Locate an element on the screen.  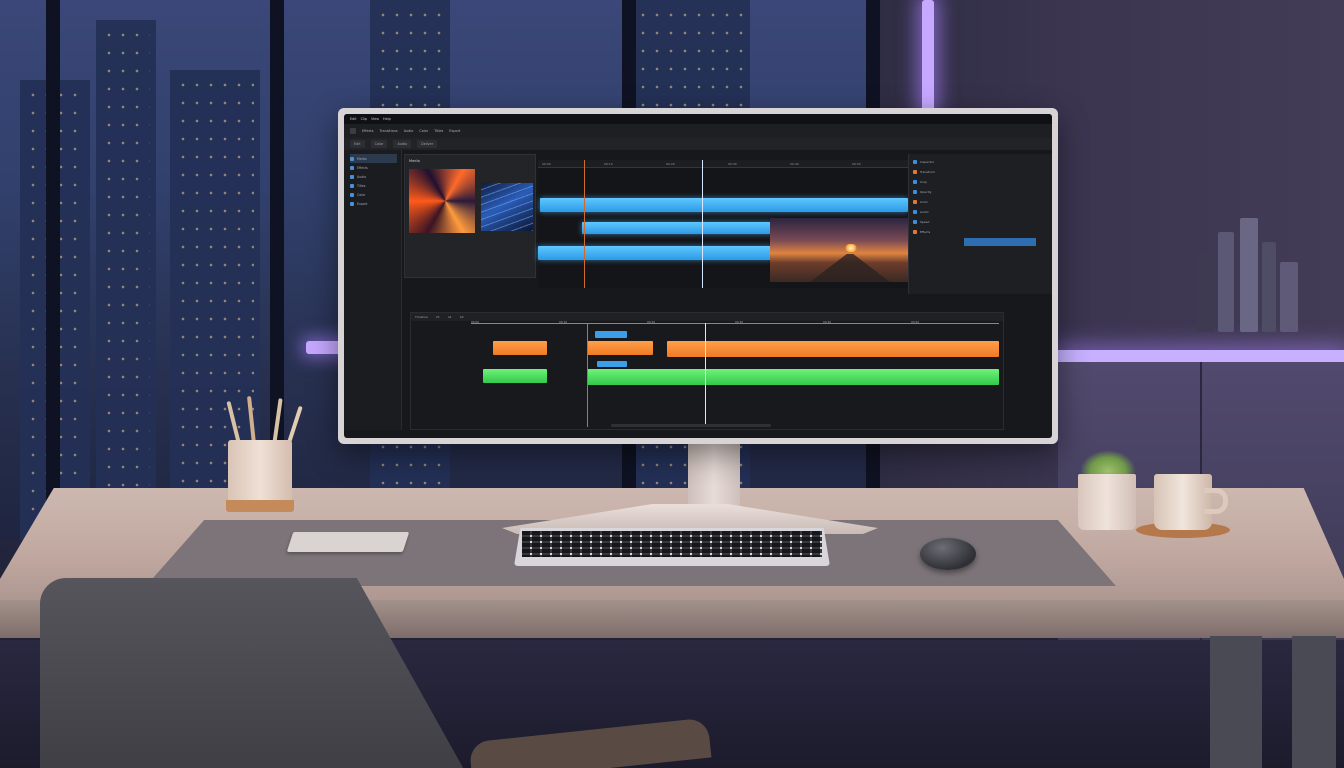
mug-handle is located at coordinates (1216, 501).